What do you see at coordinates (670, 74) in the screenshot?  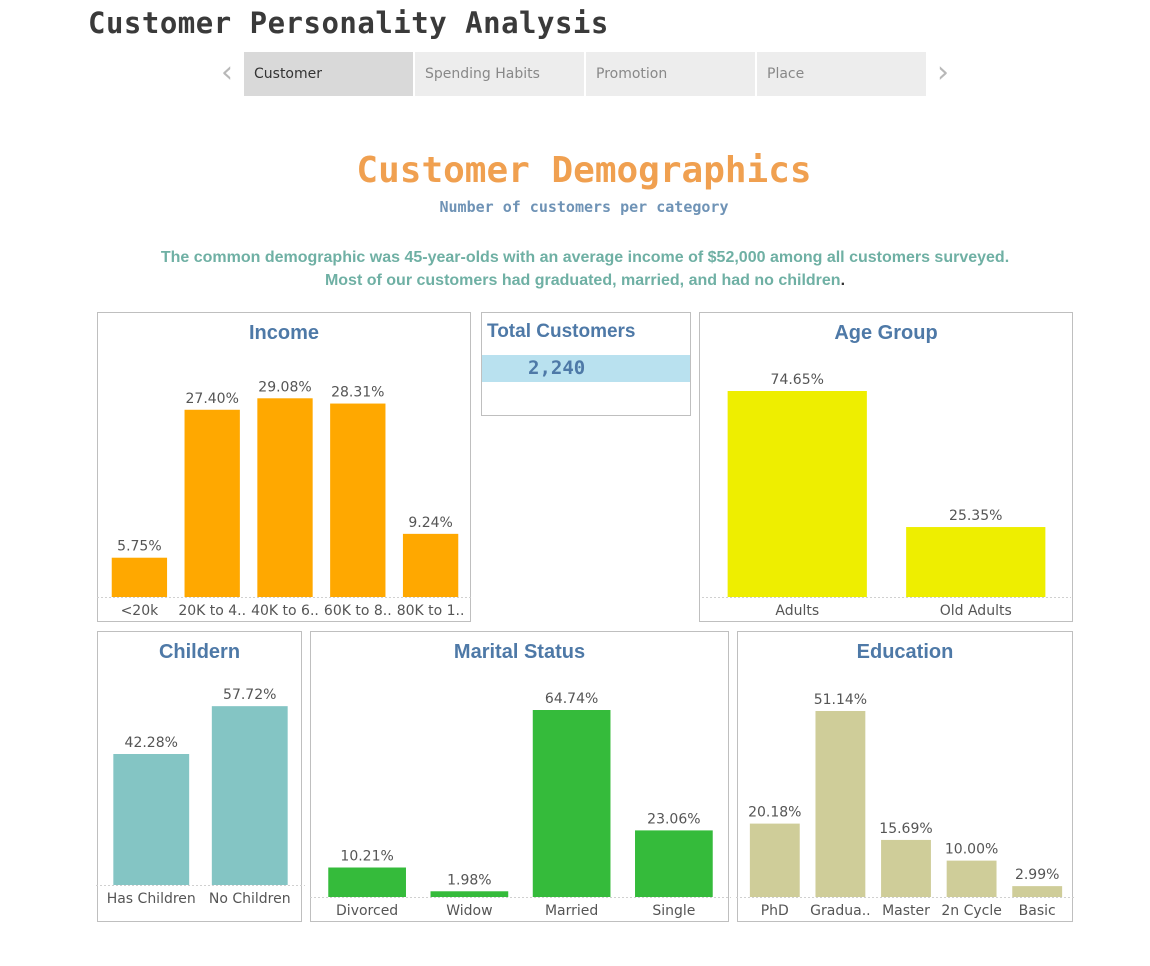 I see `tab-promotion: Promotion` at bounding box center [670, 74].